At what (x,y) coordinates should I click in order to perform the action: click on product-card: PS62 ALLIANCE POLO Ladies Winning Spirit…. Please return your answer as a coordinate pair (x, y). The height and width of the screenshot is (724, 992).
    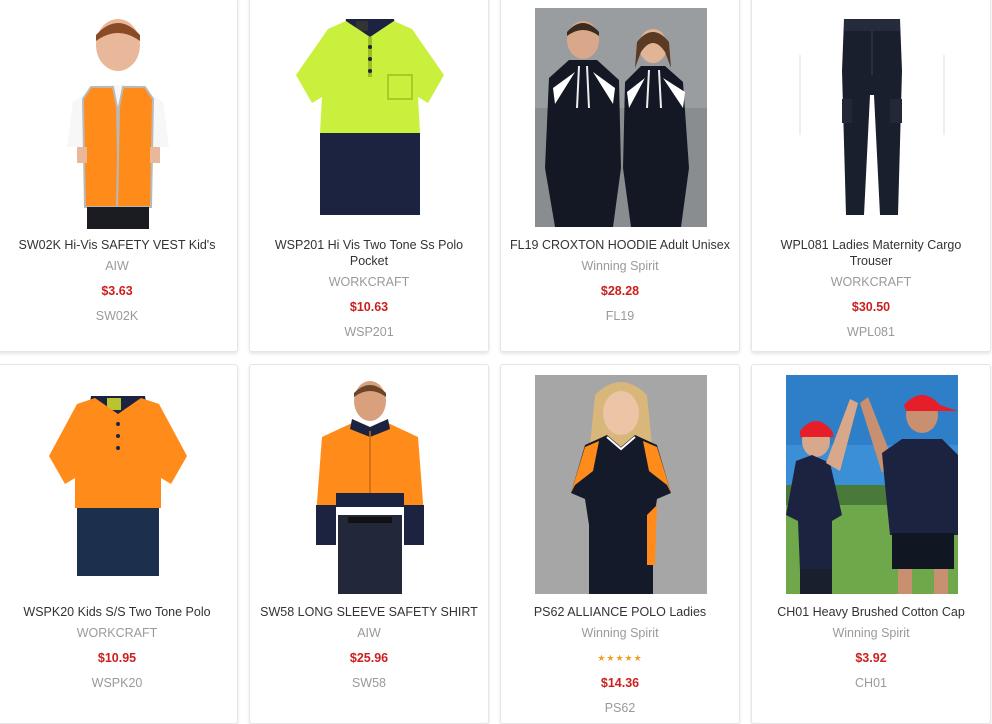
    Looking at the image, I should click on (620, 544).